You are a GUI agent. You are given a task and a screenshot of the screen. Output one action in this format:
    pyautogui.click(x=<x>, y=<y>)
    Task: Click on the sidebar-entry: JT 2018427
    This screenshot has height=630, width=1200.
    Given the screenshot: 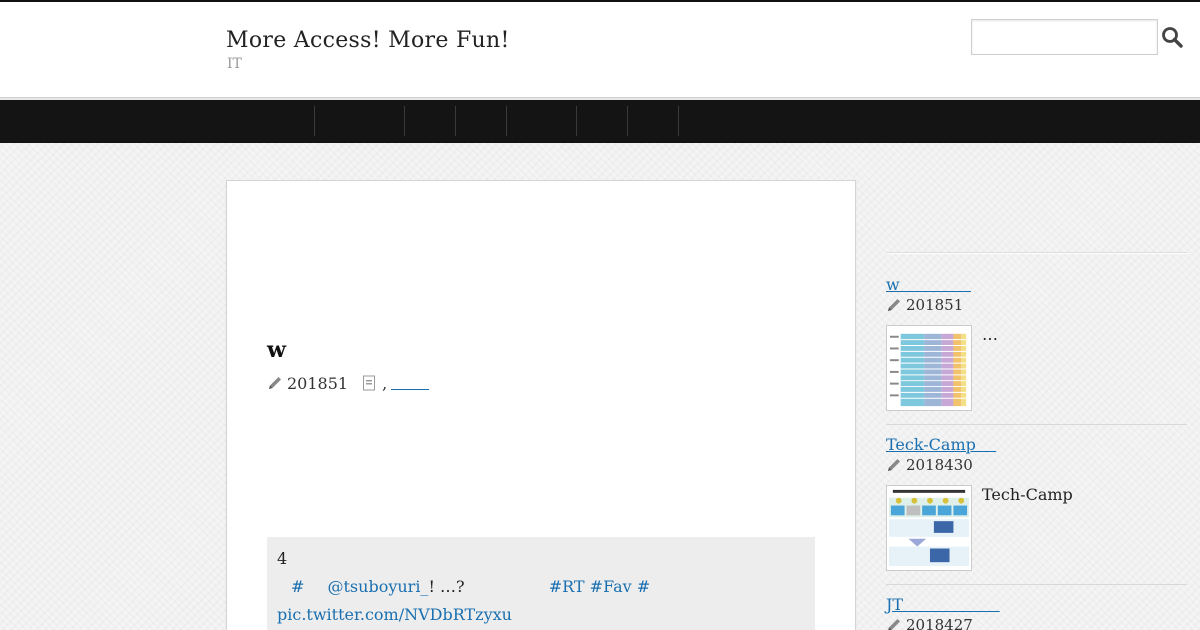 What is the action you would take?
    pyautogui.click(x=1036, y=612)
    